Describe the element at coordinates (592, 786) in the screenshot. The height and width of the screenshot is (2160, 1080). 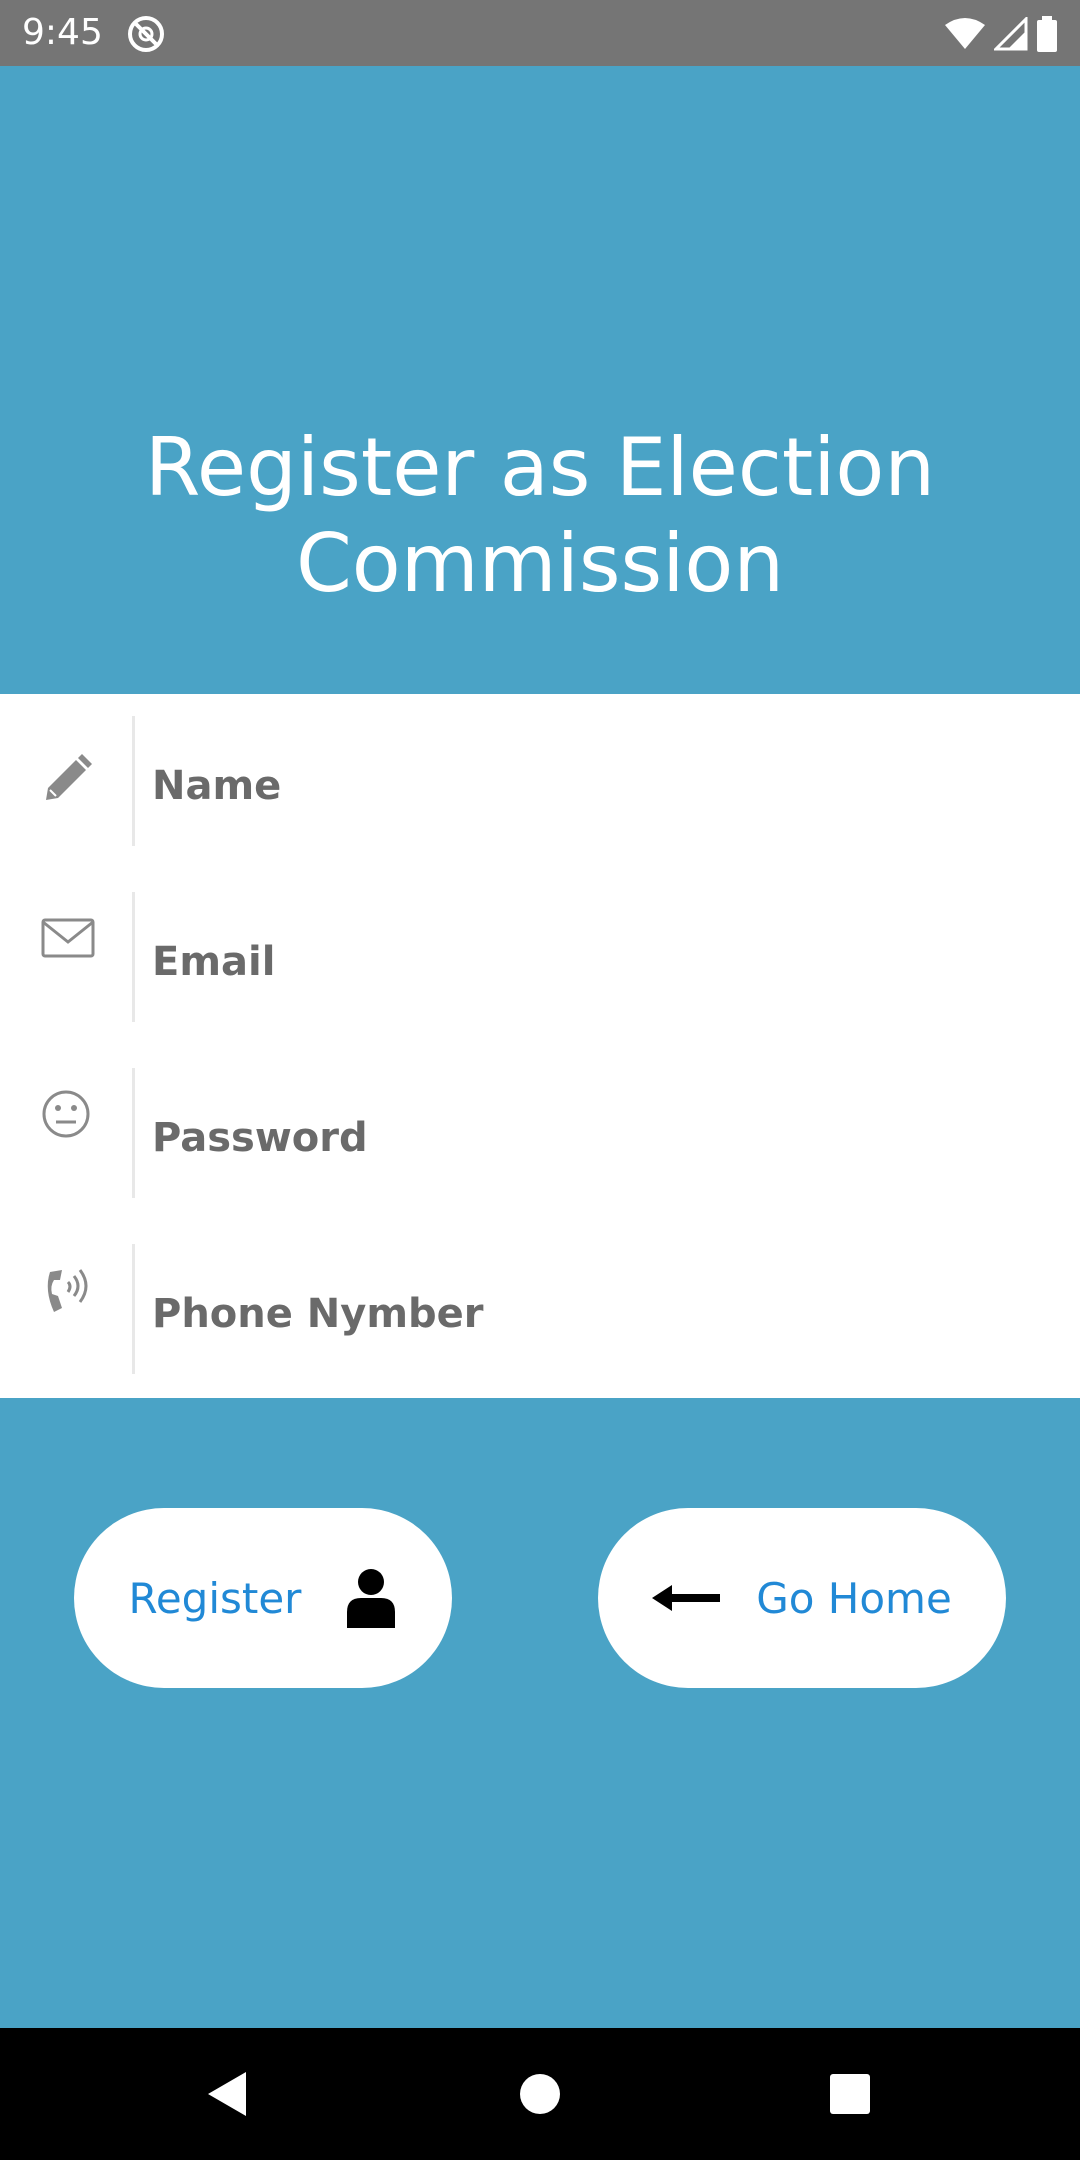
I see `name-field` at that location.